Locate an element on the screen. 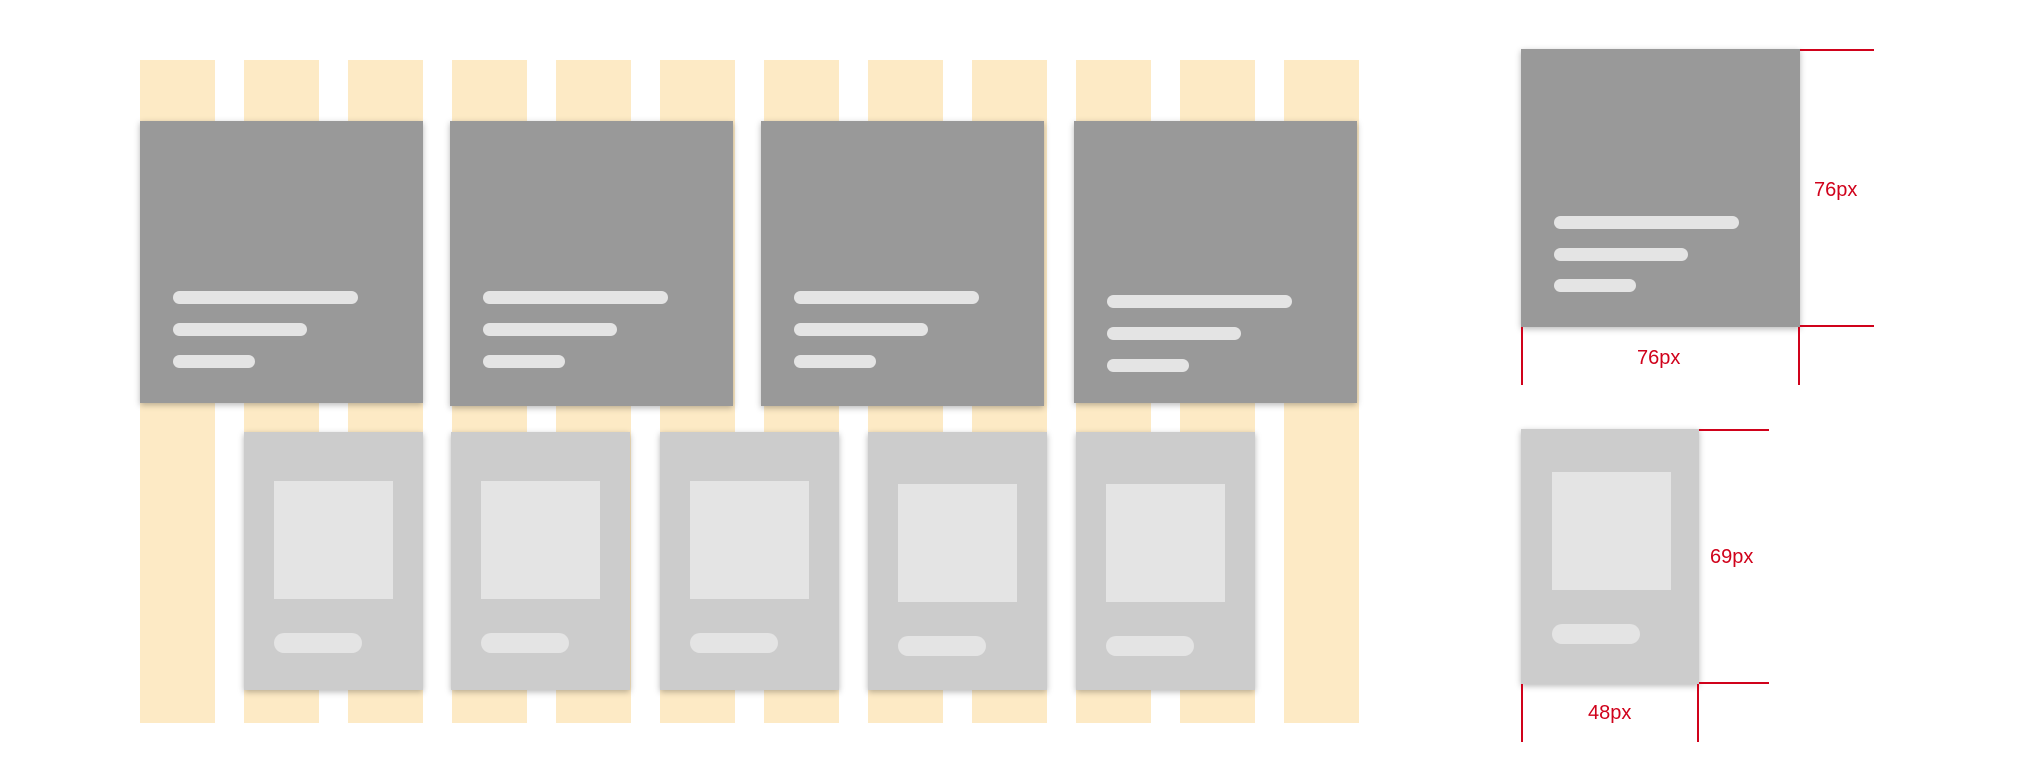  large-card-height-label: 76px is located at coordinates (1836, 190).